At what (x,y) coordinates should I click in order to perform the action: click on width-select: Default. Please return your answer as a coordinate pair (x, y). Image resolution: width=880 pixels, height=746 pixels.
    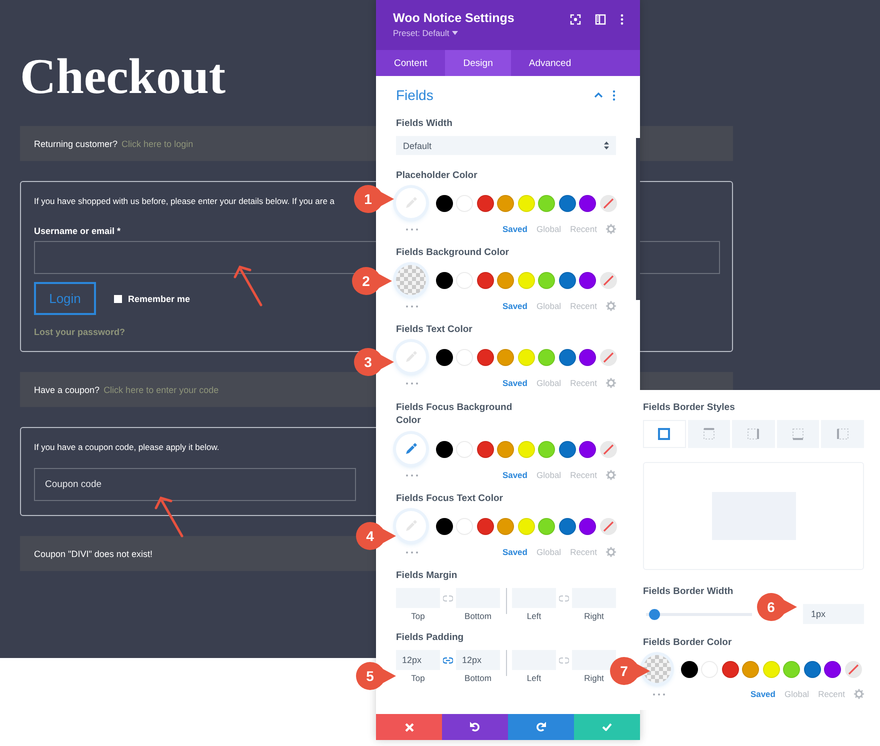
    Looking at the image, I should click on (506, 145).